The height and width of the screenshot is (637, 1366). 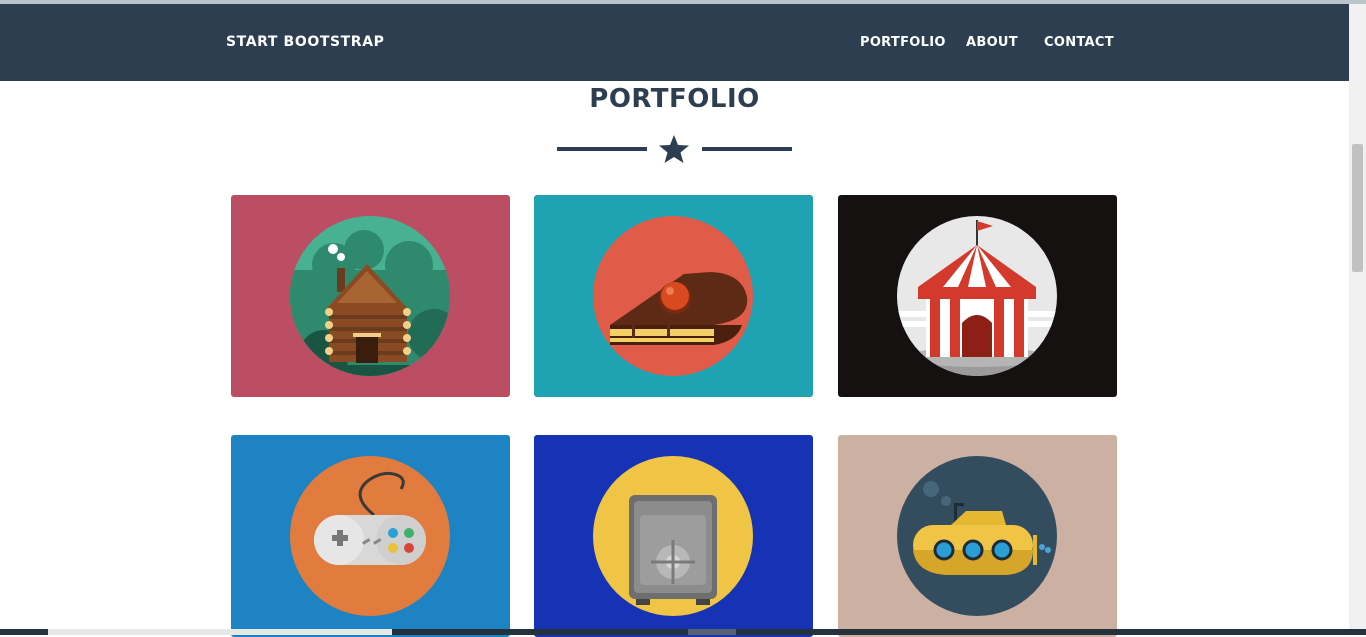 What do you see at coordinates (992, 42) in the screenshot?
I see `nav-link-about: About` at bounding box center [992, 42].